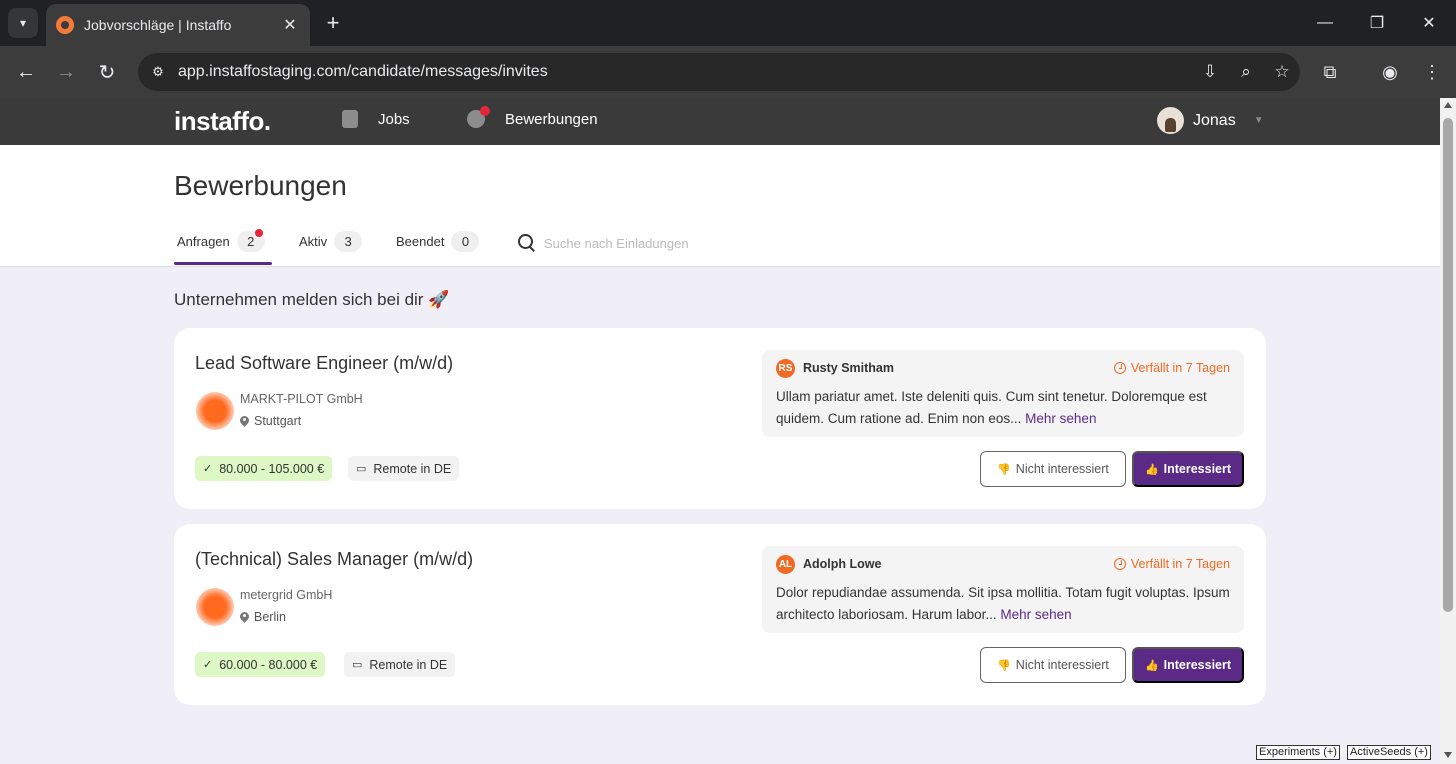  What do you see at coordinates (301, 399) in the screenshot?
I see `company-name: MARKT-PILOT GmbH` at bounding box center [301, 399].